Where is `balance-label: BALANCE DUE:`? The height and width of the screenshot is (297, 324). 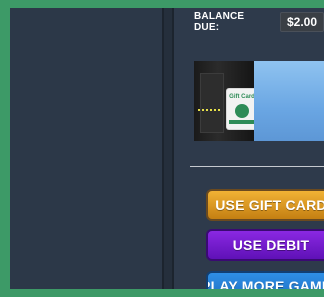
balance-label: BALANCE DUE: is located at coordinates (219, 22).